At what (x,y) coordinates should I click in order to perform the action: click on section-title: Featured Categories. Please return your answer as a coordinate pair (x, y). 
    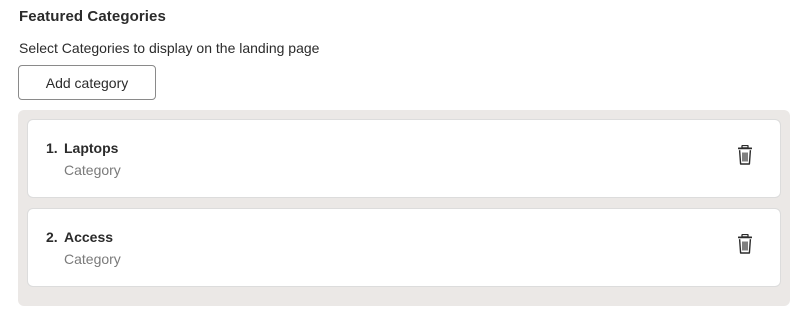
    Looking at the image, I should click on (92, 16).